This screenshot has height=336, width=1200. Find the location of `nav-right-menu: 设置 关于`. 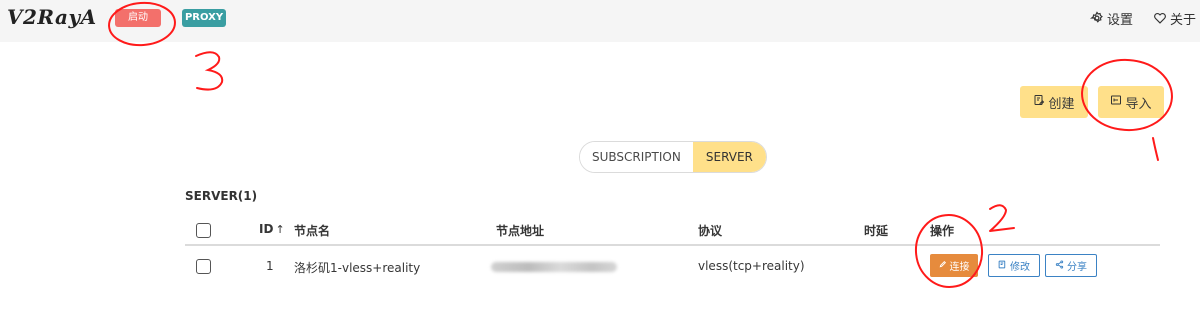

nav-right-menu: 设置 关于 is located at coordinates (1142, 18).